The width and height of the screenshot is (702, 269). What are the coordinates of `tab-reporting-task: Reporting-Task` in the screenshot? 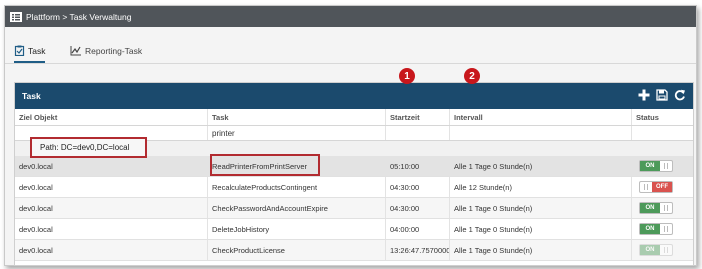 It's located at (106, 50).